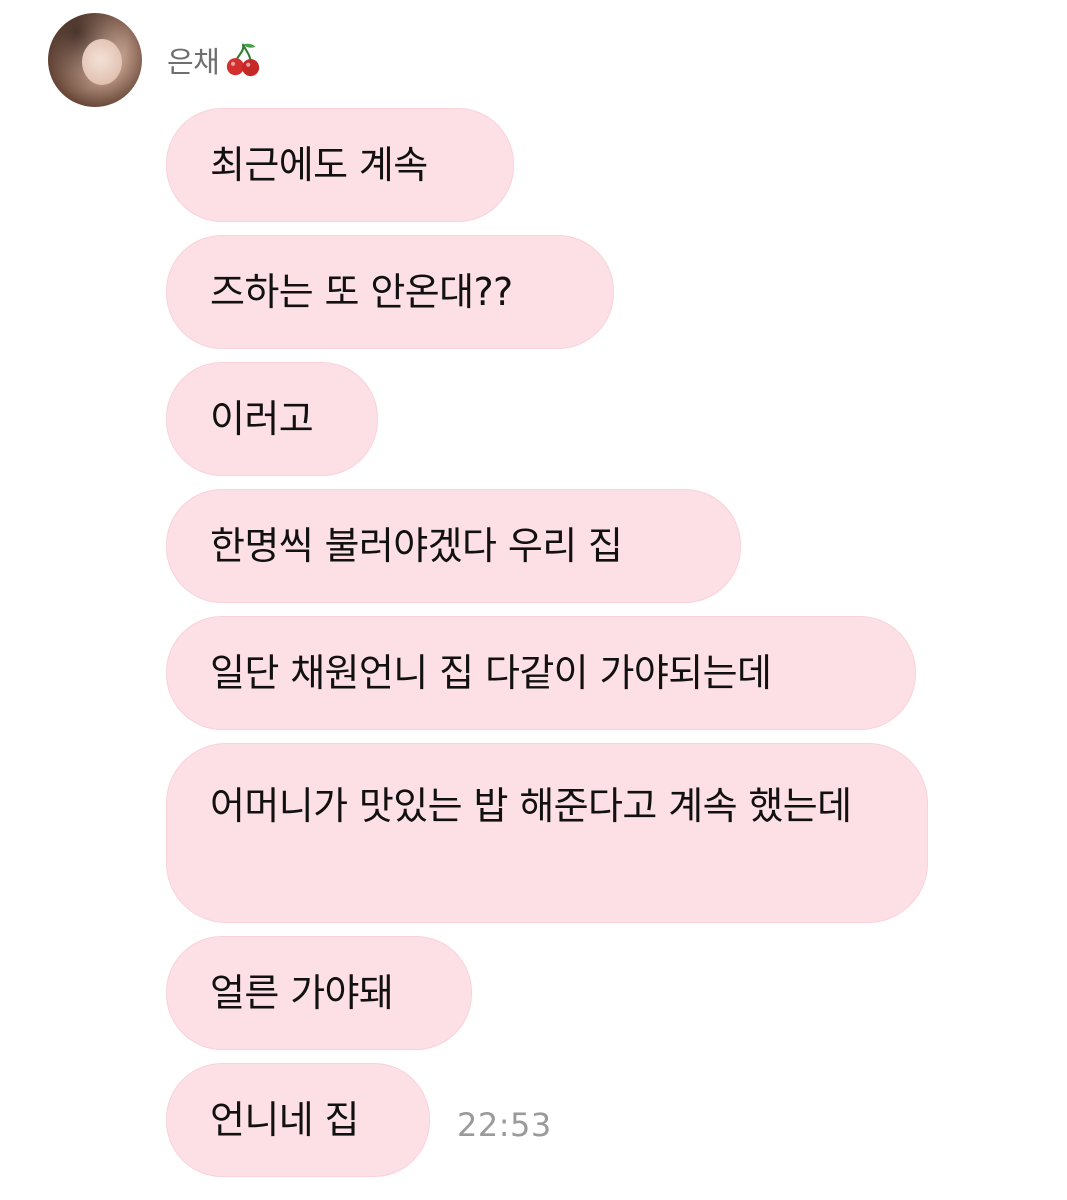  What do you see at coordinates (319, 165) in the screenshot?
I see `message-text: 최근에도 계속` at bounding box center [319, 165].